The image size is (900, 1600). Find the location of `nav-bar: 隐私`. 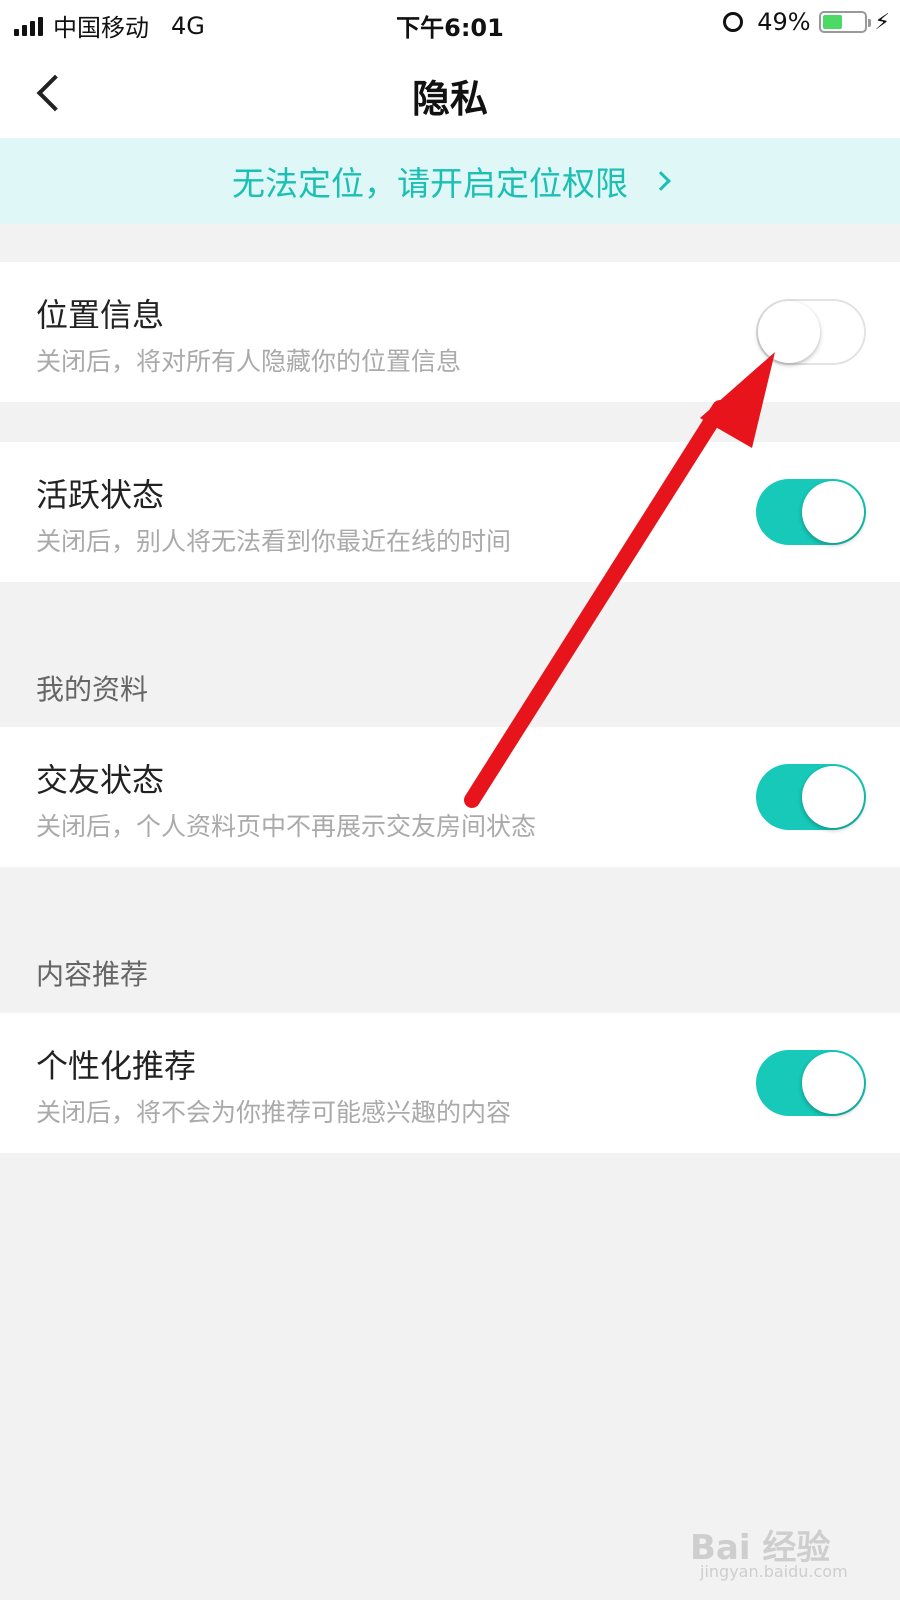

nav-bar: 隐私 is located at coordinates (450, 92).